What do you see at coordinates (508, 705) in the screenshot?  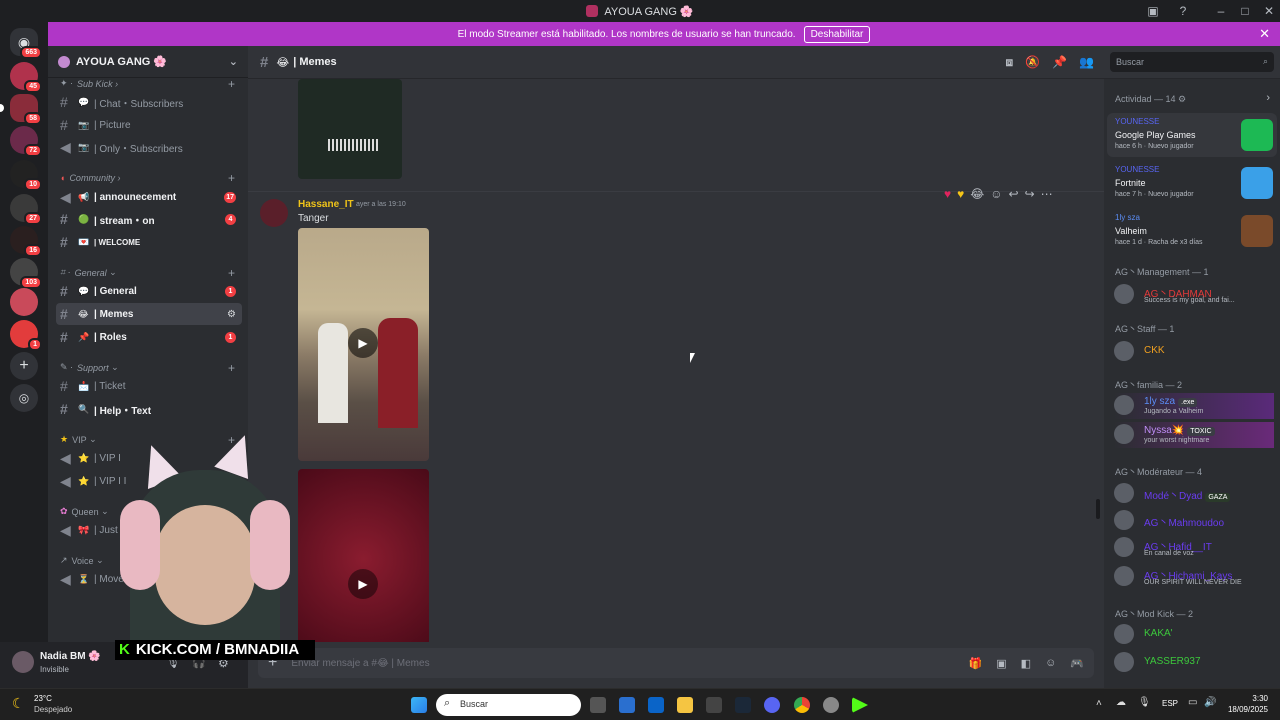 I see `taskbar-search-input: ⌕ Buscar` at bounding box center [508, 705].